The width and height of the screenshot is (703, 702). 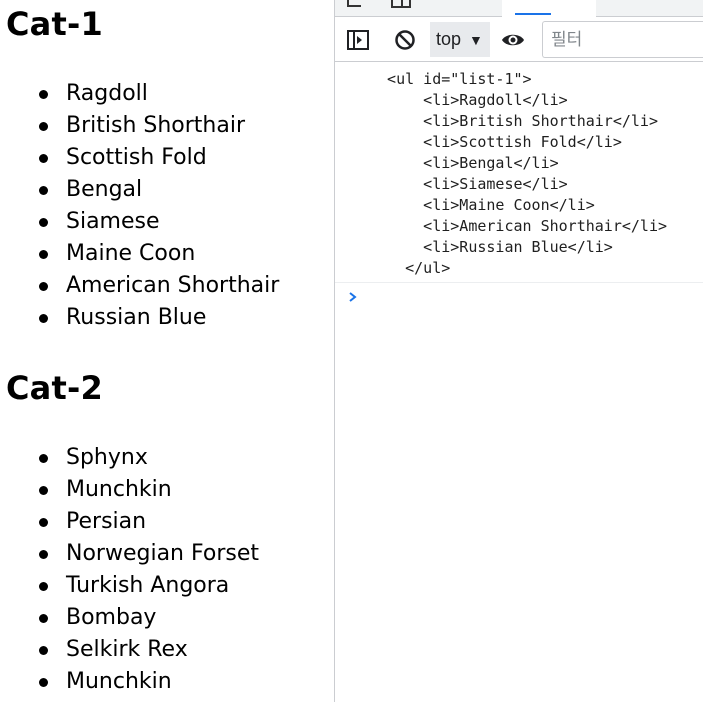 What do you see at coordinates (482, 205) in the screenshot?
I see `code-line: <li>Maine Coon</li>` at bounding box center [482, 205].